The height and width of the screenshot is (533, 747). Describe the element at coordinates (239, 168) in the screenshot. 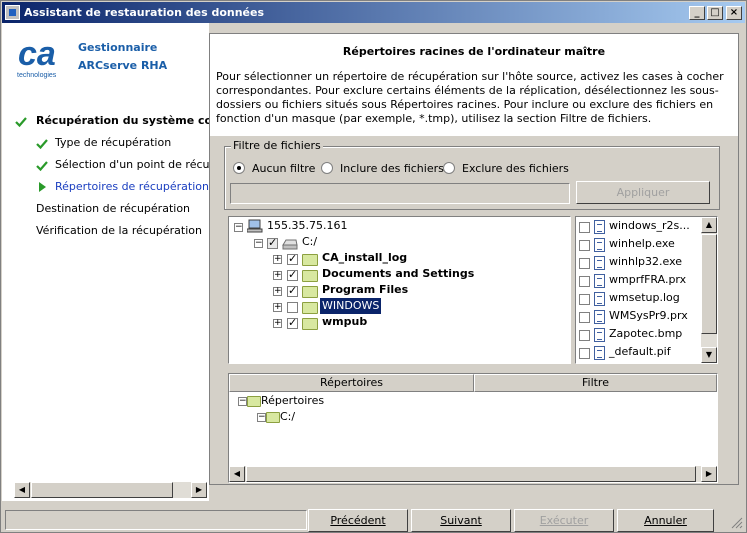

I see `radio-no-filter` at that location.